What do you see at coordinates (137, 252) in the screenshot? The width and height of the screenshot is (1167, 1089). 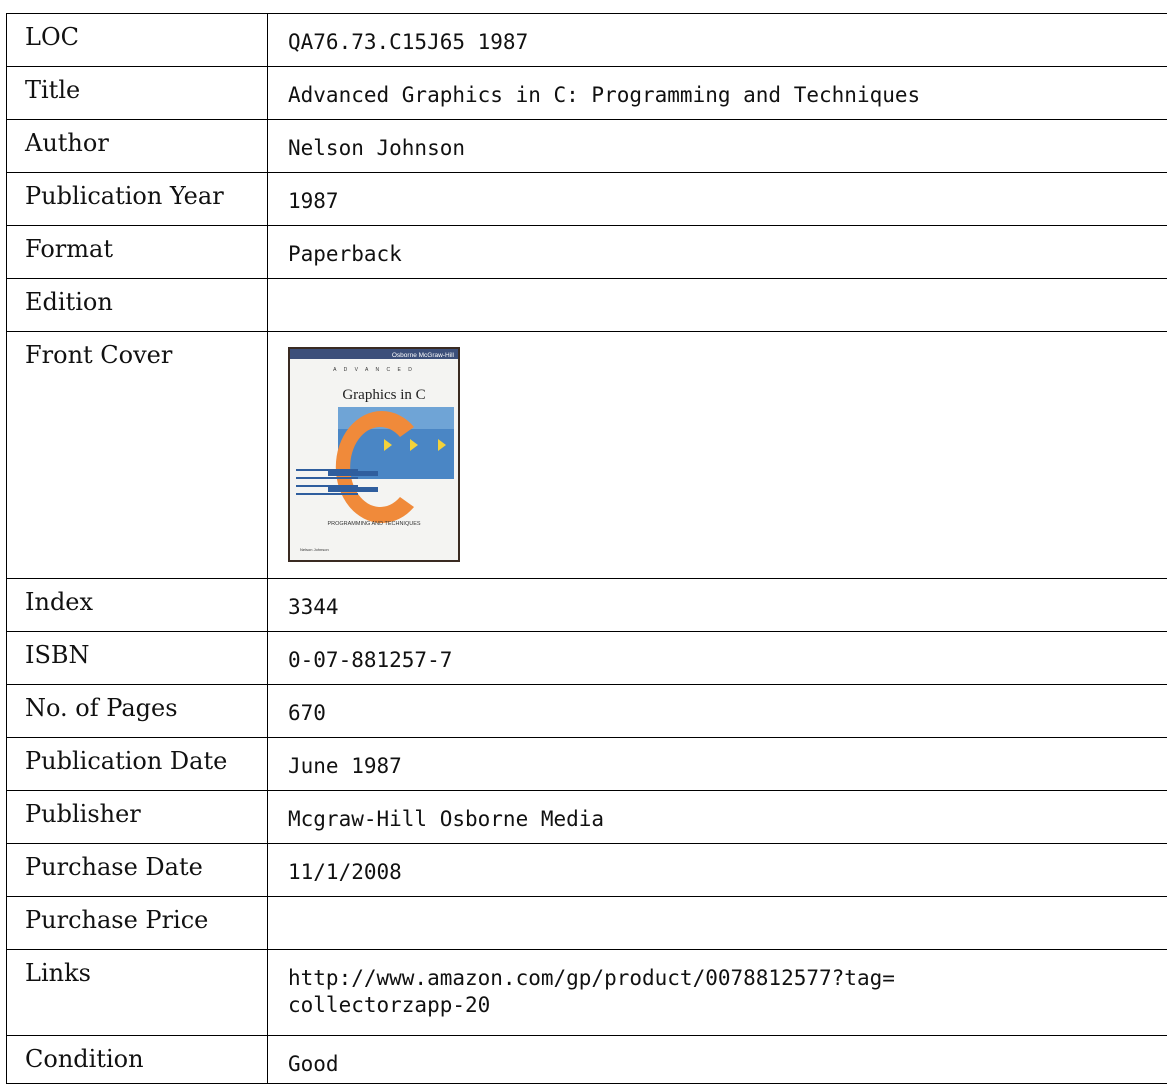 I see `label-format: Format` at bounding box center [137, 252].